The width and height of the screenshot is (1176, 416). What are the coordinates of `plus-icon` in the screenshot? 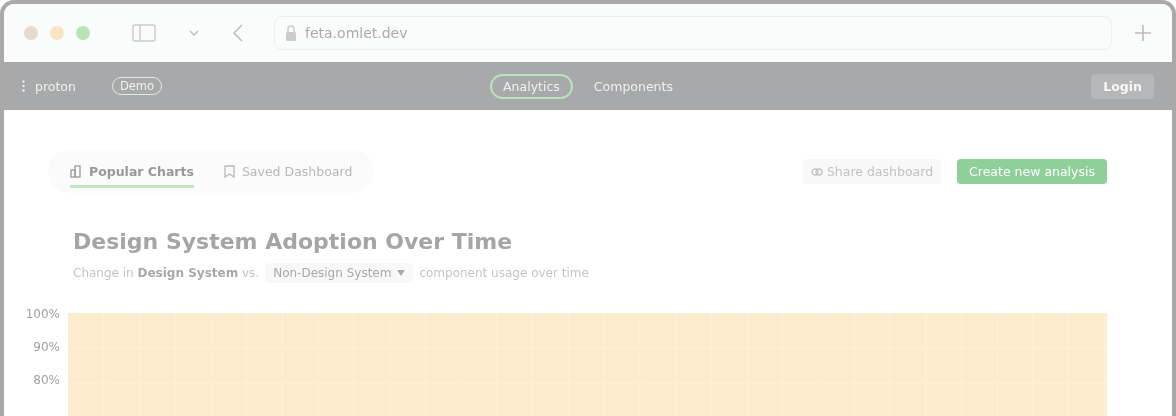 It's located at (1143, 33).